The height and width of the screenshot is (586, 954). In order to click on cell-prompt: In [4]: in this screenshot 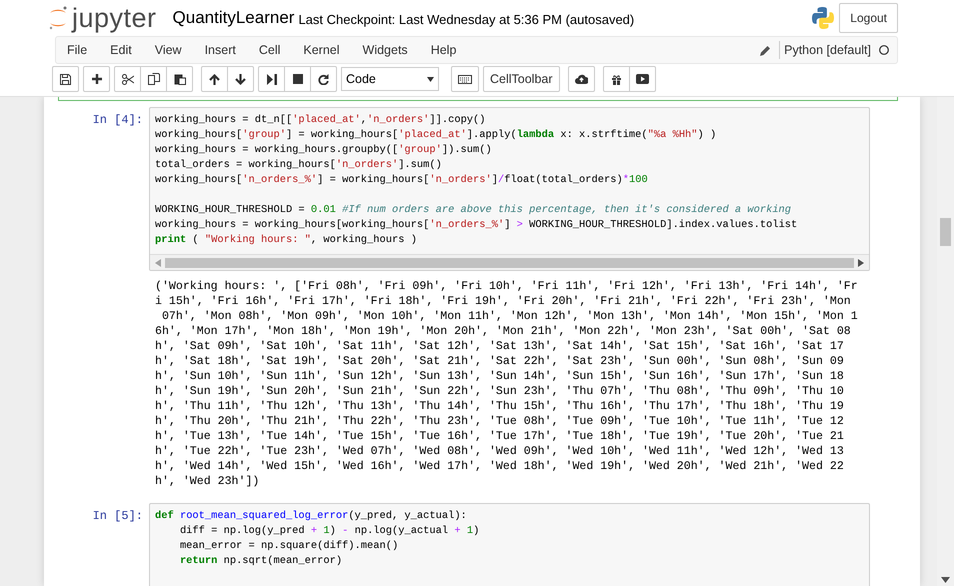, I will do `click(118, 120)`.